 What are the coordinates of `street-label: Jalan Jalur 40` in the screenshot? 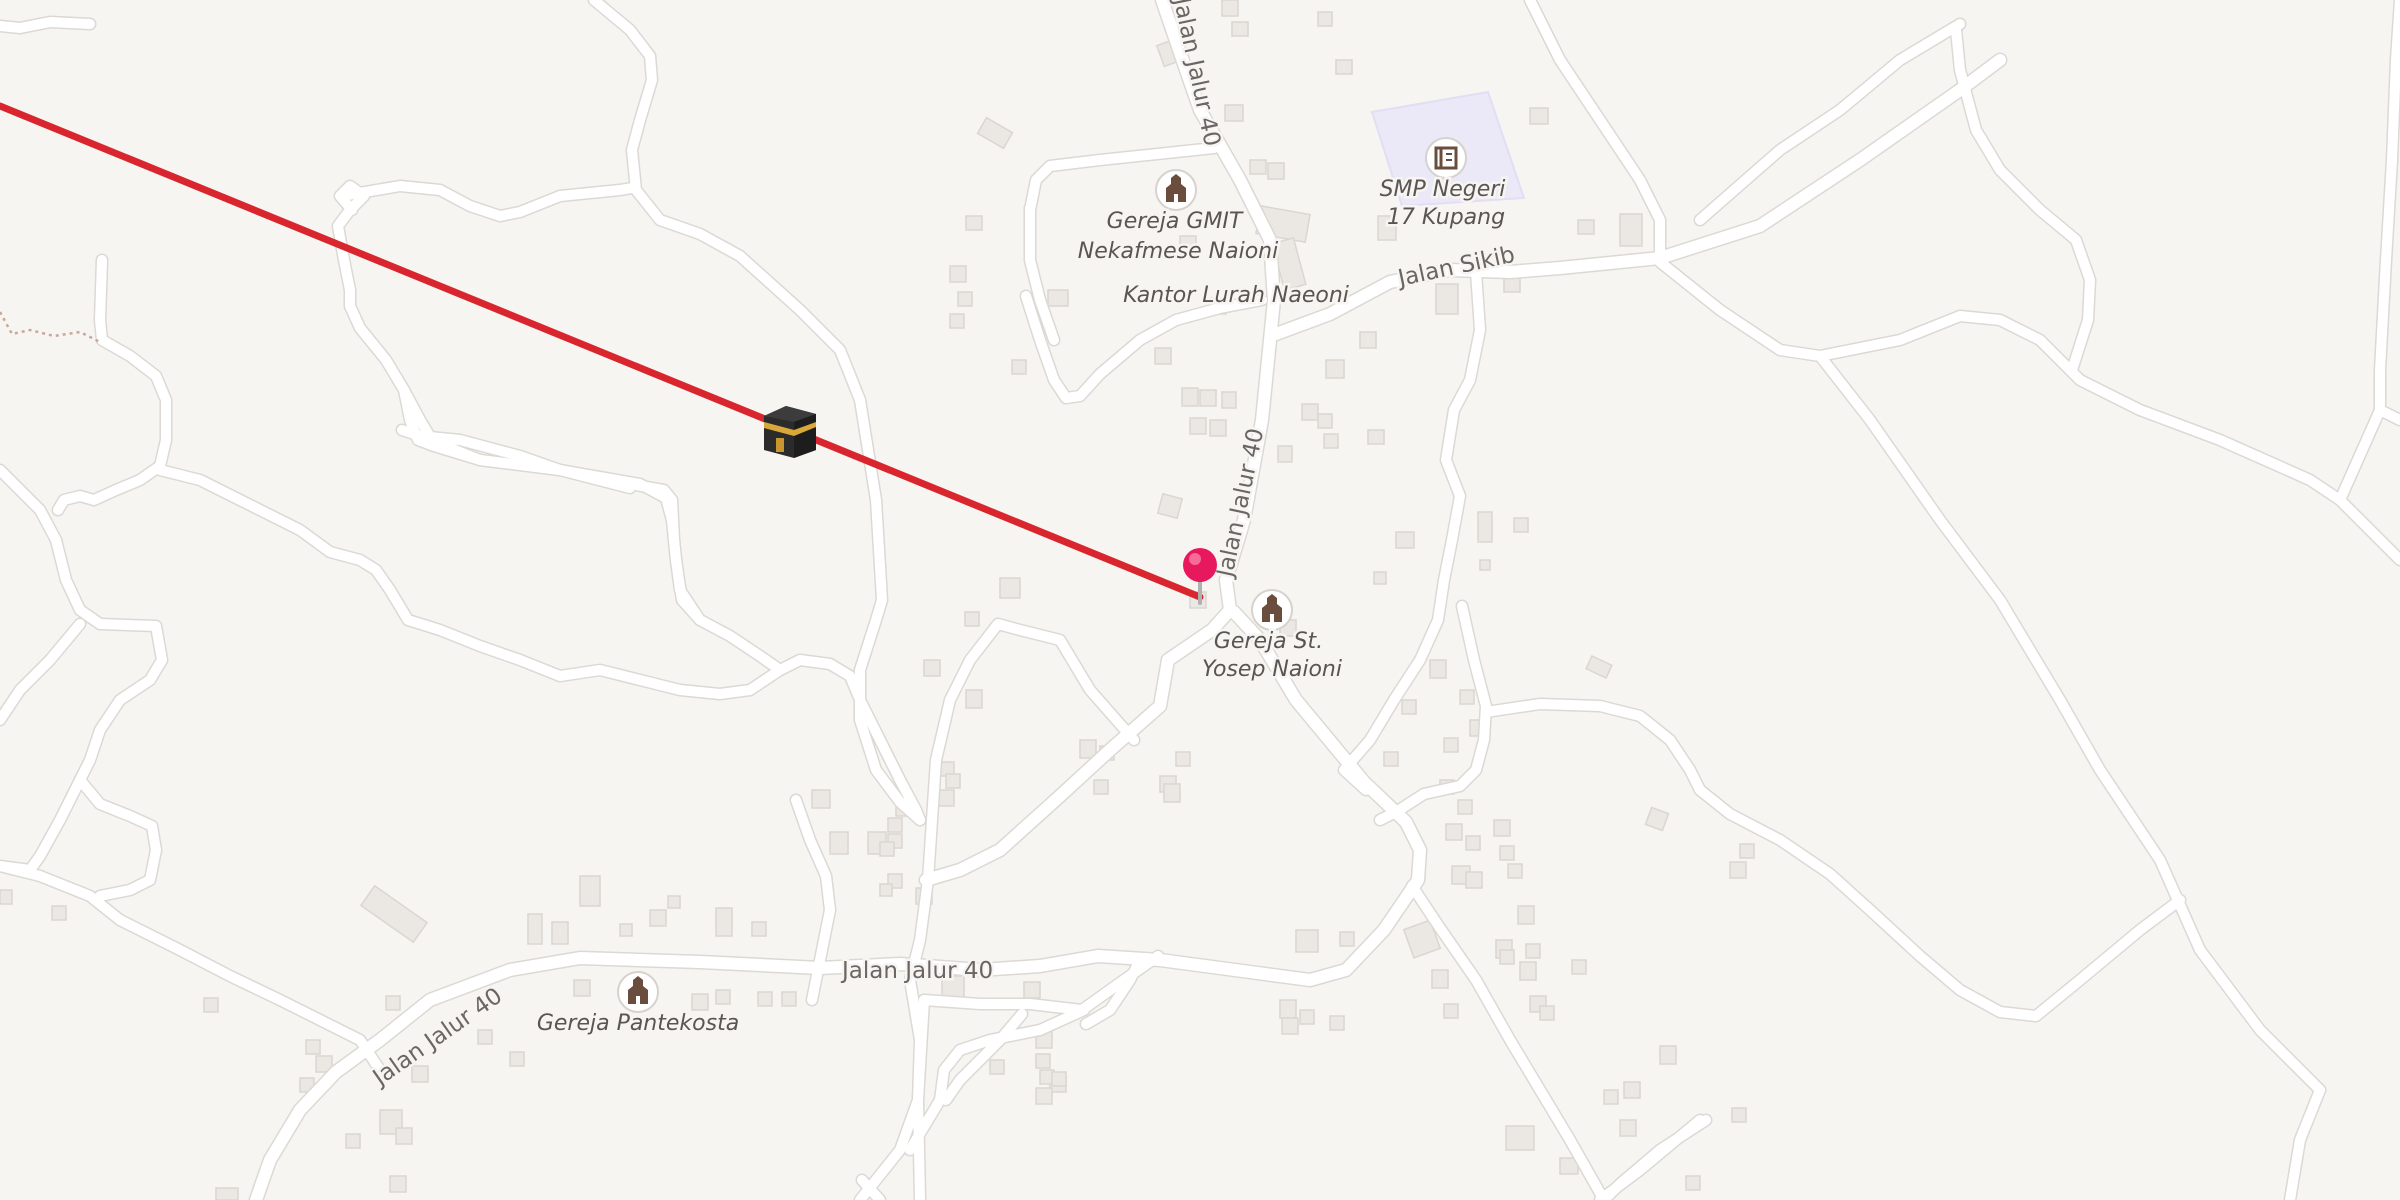 It's located at (916, 971).